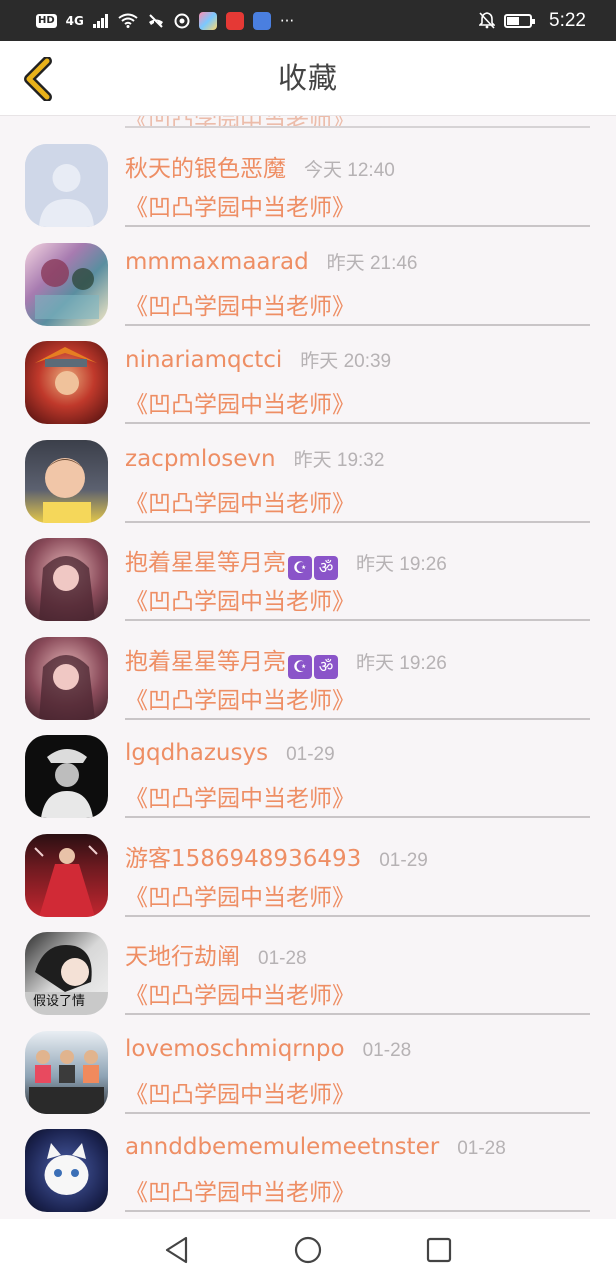 The width and height of the screenshot is (616, 1280). What do you see at coordinates (520, 20) in the screenshot?
I see `battery-icon` at bounding box center [520, 20].